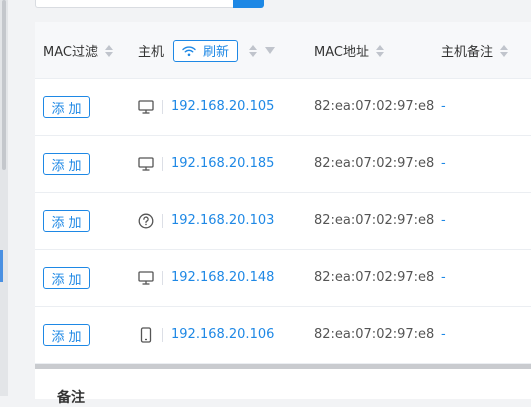  I want to click on host-ip-link: 192.168.20.103, so click(222, 221).